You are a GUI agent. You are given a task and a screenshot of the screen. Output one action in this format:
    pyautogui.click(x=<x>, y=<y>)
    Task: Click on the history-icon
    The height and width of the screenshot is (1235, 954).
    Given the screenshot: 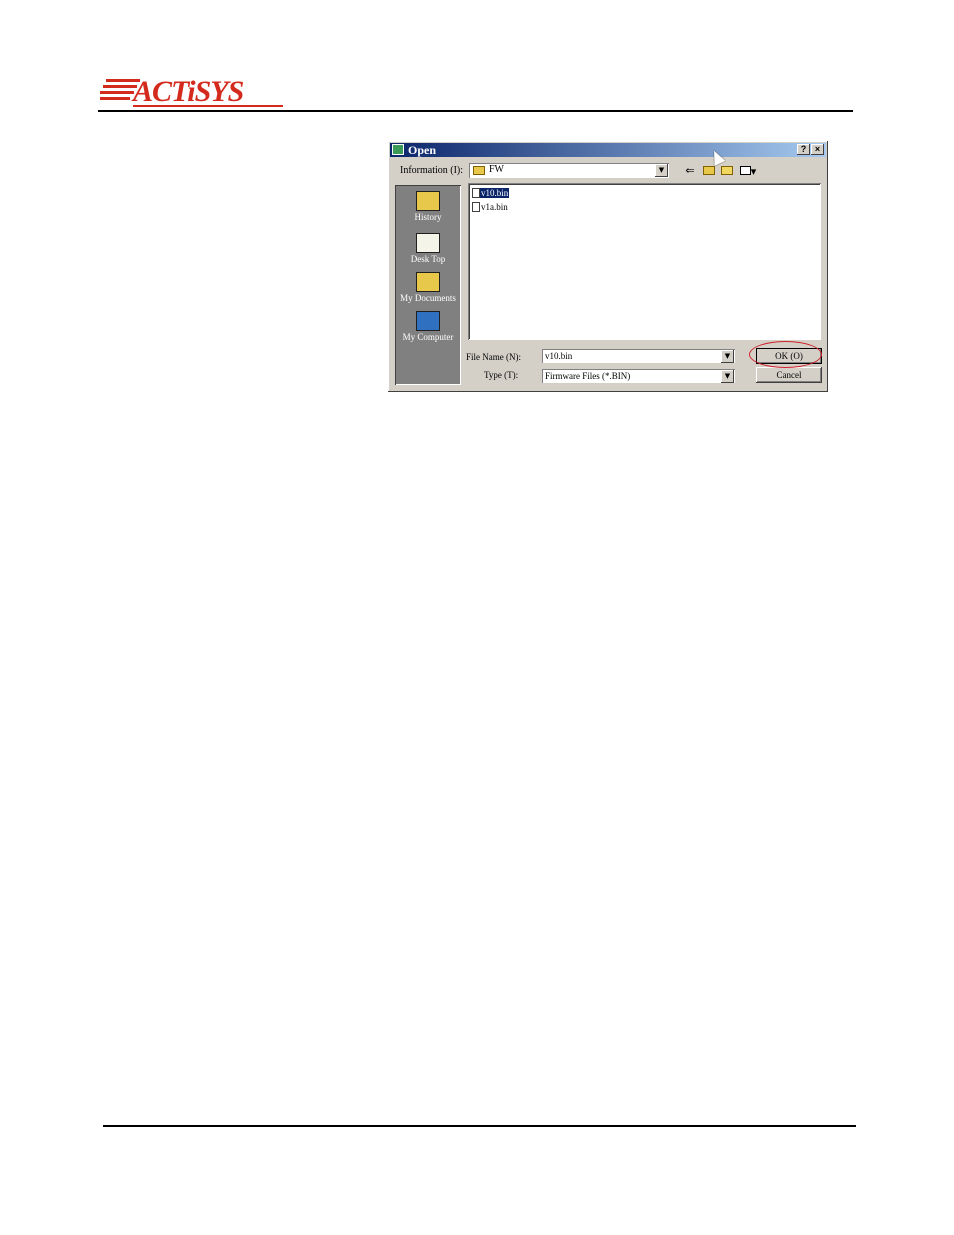 What is the action you would take?
    pyautogui.click(x=428, y=201)
    